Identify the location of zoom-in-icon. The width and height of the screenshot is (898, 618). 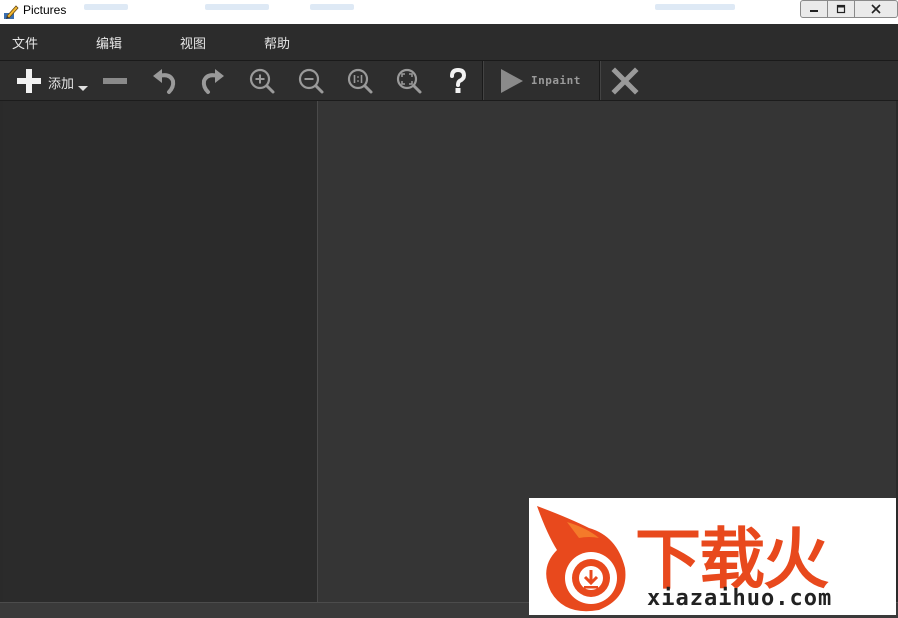
(262, 81).